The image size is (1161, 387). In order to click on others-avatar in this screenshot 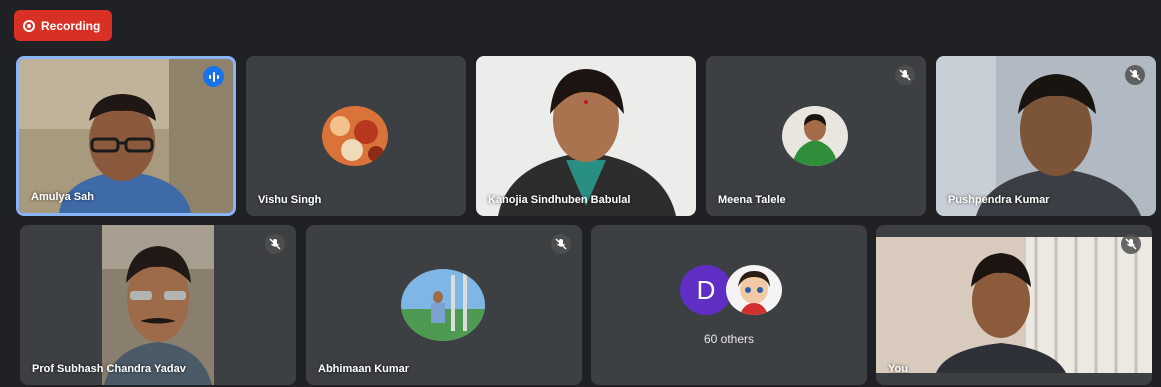, I will do `click(754, 290)`.